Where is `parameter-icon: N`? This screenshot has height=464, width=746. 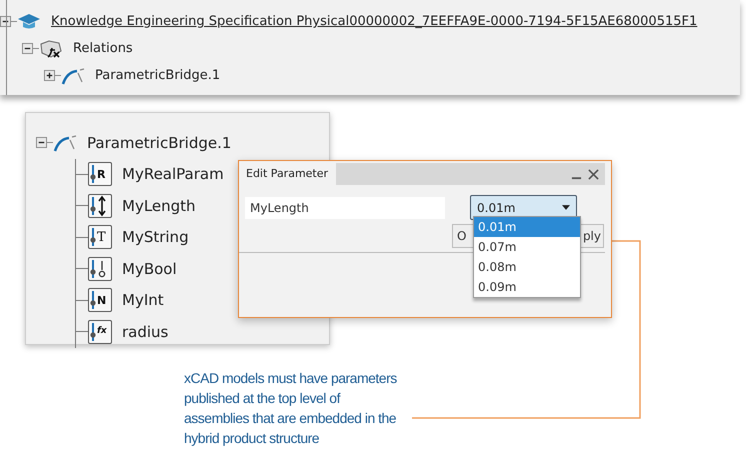
parameter-icon: N is located at coordinates (100, 300).